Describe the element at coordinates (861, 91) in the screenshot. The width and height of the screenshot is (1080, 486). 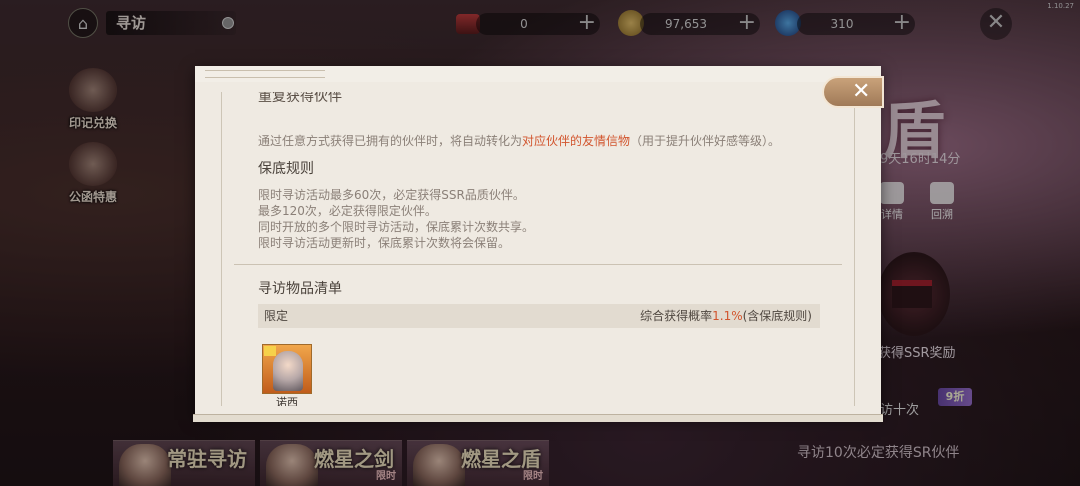
I see `close-icon: ✕` at that location.